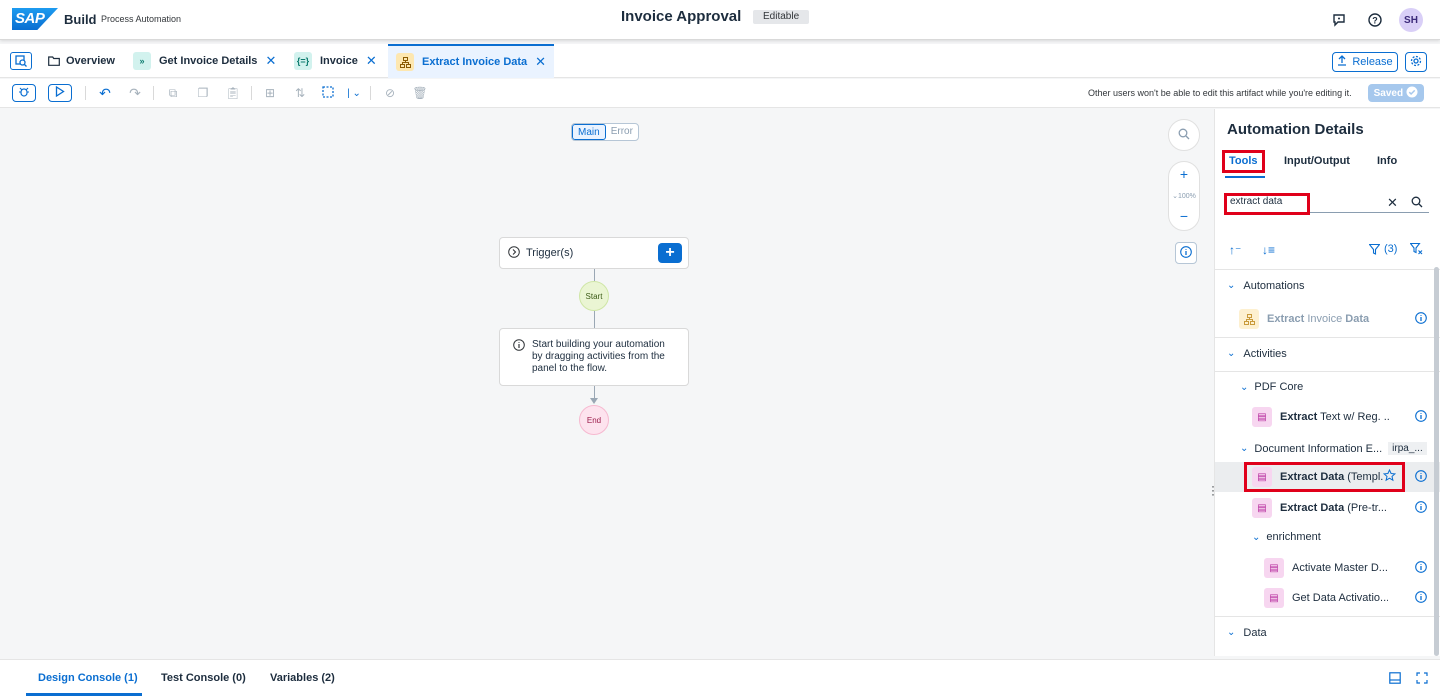 This screenshot has height=696, width=1440. What do you see at coordinates (1388, 93) in the screenshot?
I see `saved-label: Saved` at bounding box center [1388, 93].